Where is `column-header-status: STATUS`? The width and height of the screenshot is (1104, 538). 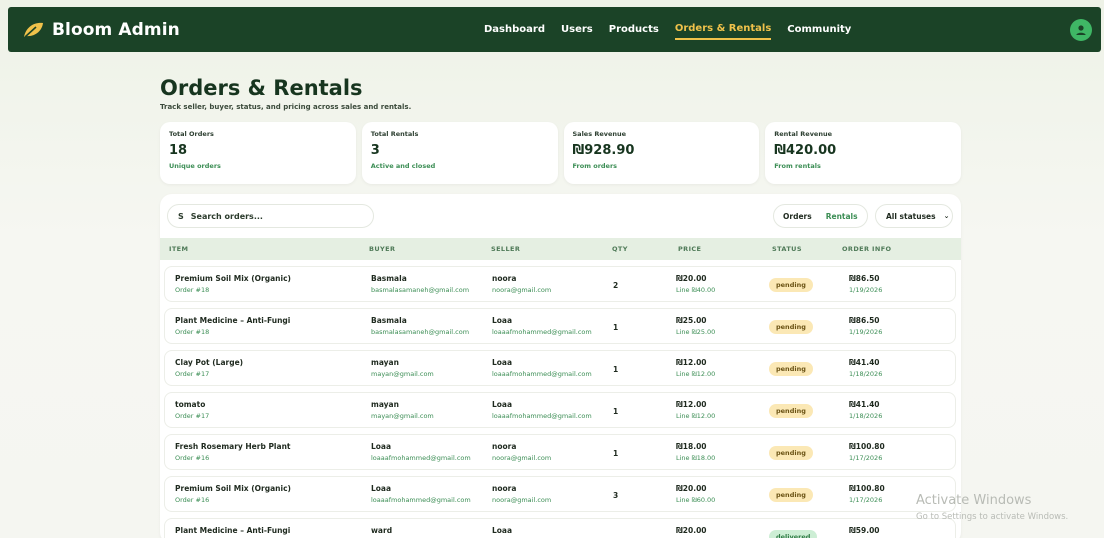 column-header-status: STATUS is located at coordinates (787, 249).